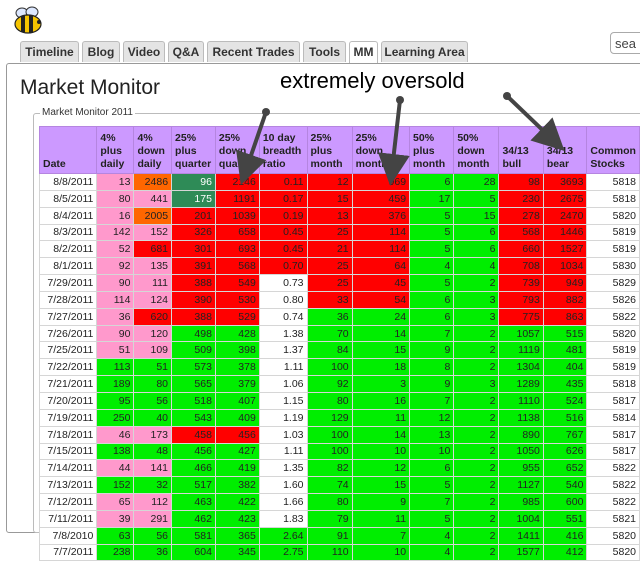  I want to click on value-cell: 1411, so click(521, 535).